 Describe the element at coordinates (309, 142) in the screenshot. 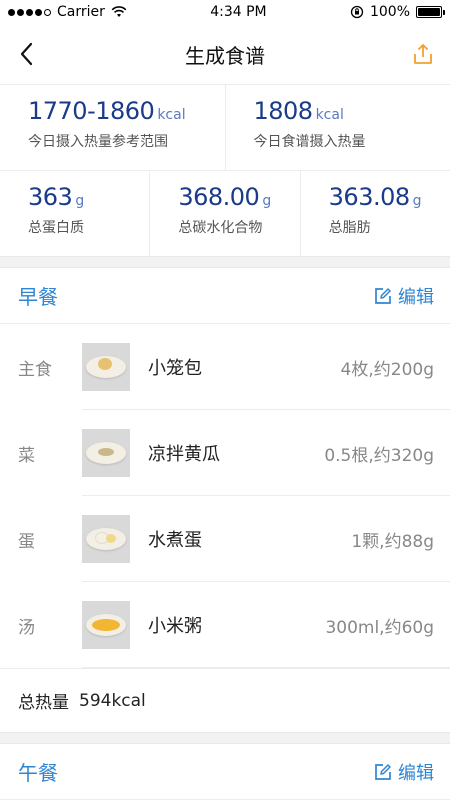

I see `recipe-calorie-label: 今日食谱摄入热量` at that location.